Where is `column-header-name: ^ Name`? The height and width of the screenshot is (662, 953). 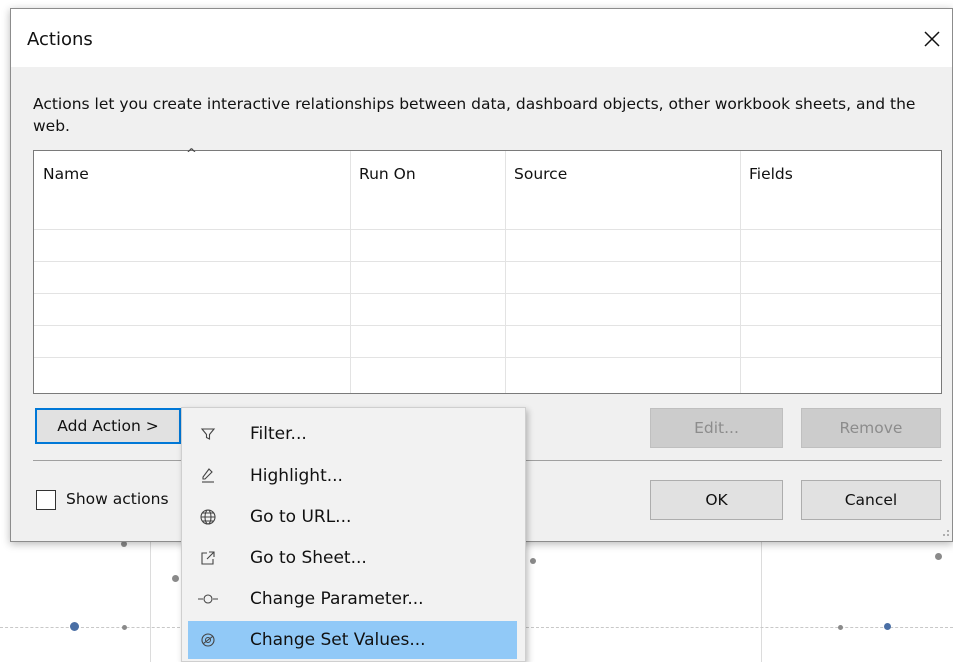
column-header-name: ^ Name is located at coordinates (192, 172).